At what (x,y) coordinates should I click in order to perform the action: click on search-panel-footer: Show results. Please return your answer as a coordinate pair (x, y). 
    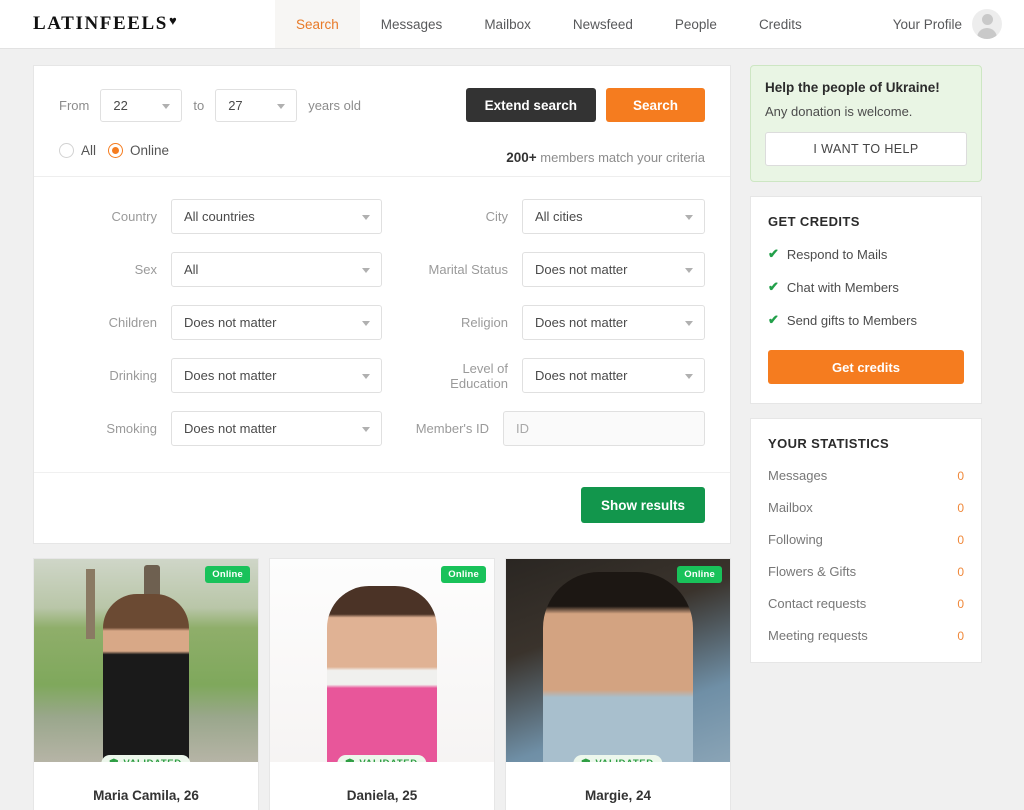
    Looking at the image, I should click on (382, 507).